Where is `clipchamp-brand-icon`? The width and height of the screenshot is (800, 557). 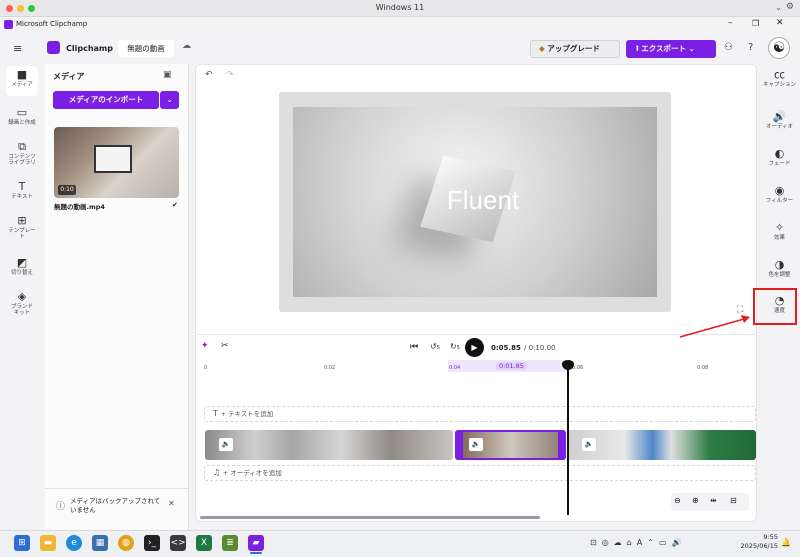
clipchamp-brand-icon is located at coordinates (53, 47).